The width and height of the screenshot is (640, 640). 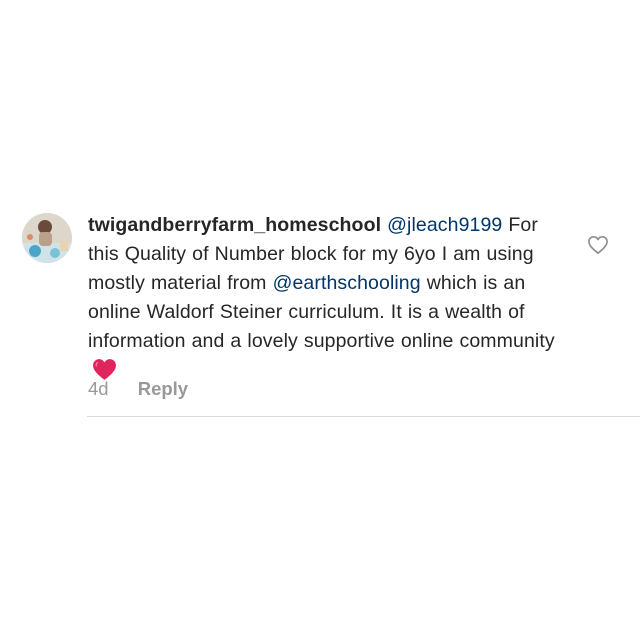 I want to click on avatar, so click(x=47, y=238).